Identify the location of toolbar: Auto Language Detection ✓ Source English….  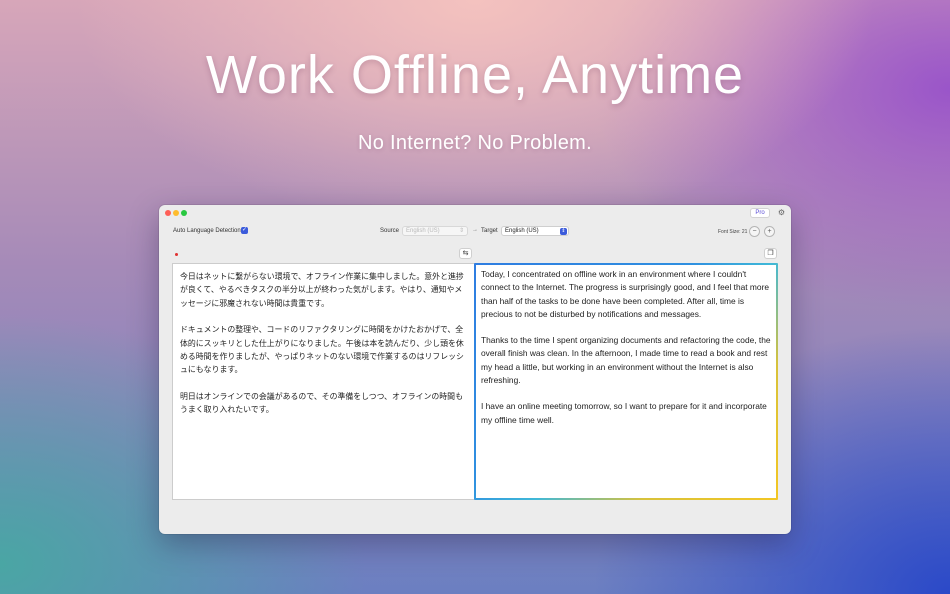
(475, 232).